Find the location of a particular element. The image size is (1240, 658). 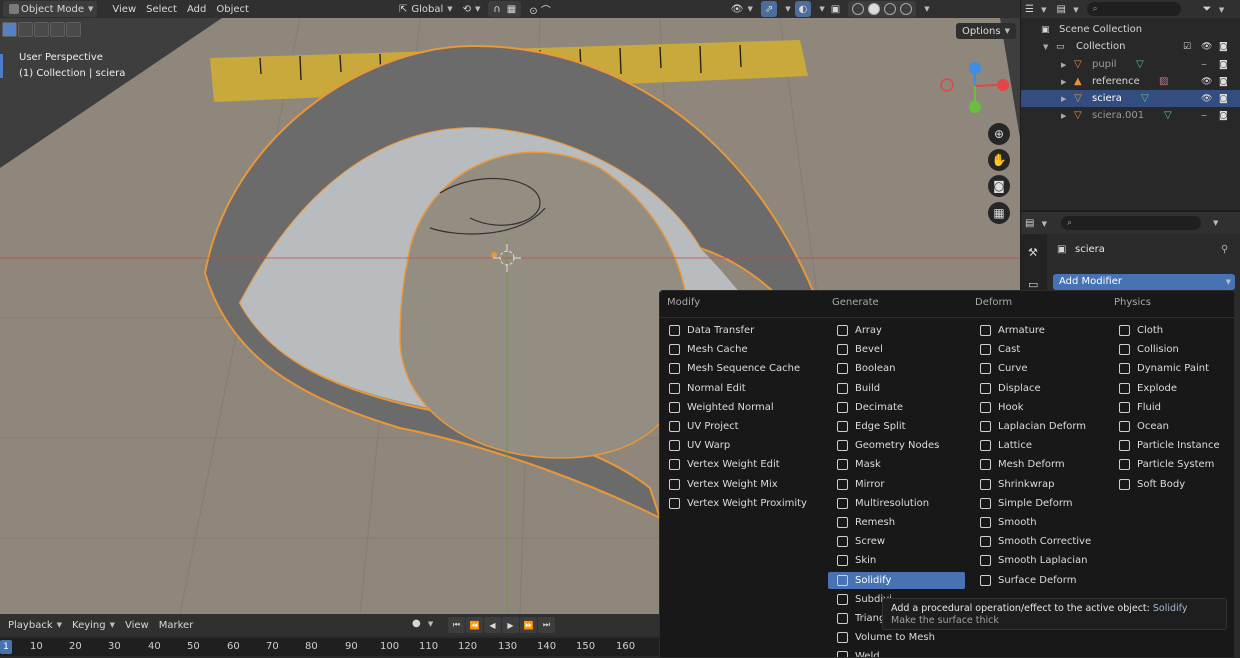

tool-tab-icon: ⚒ is located at coordinates (1033, 252).